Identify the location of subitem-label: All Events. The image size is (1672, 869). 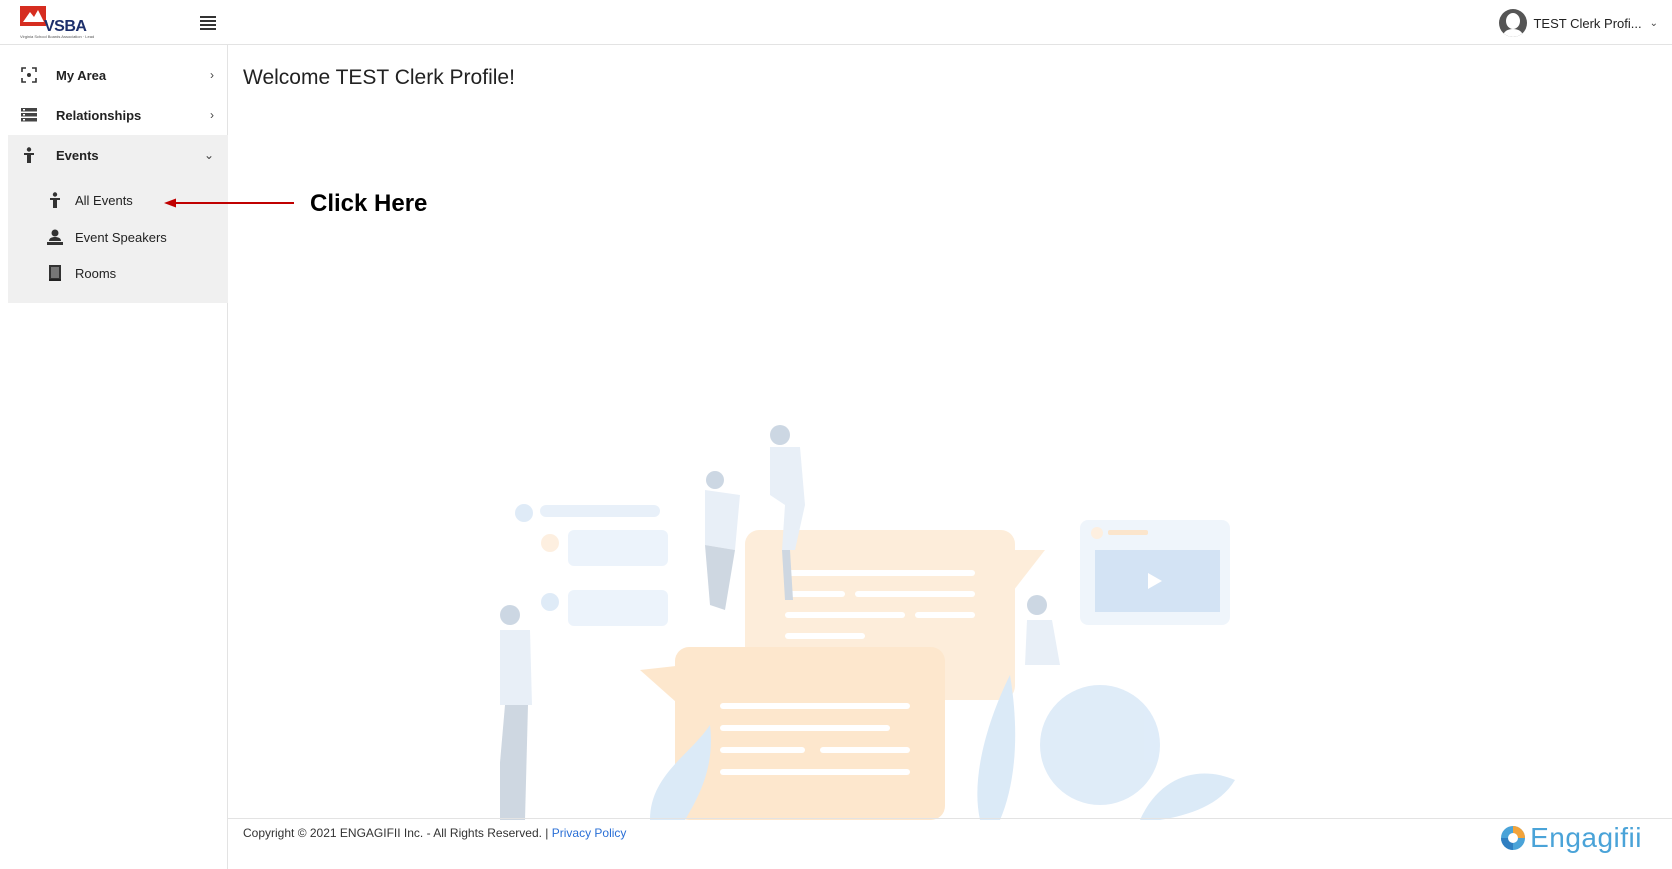
(104, 200).